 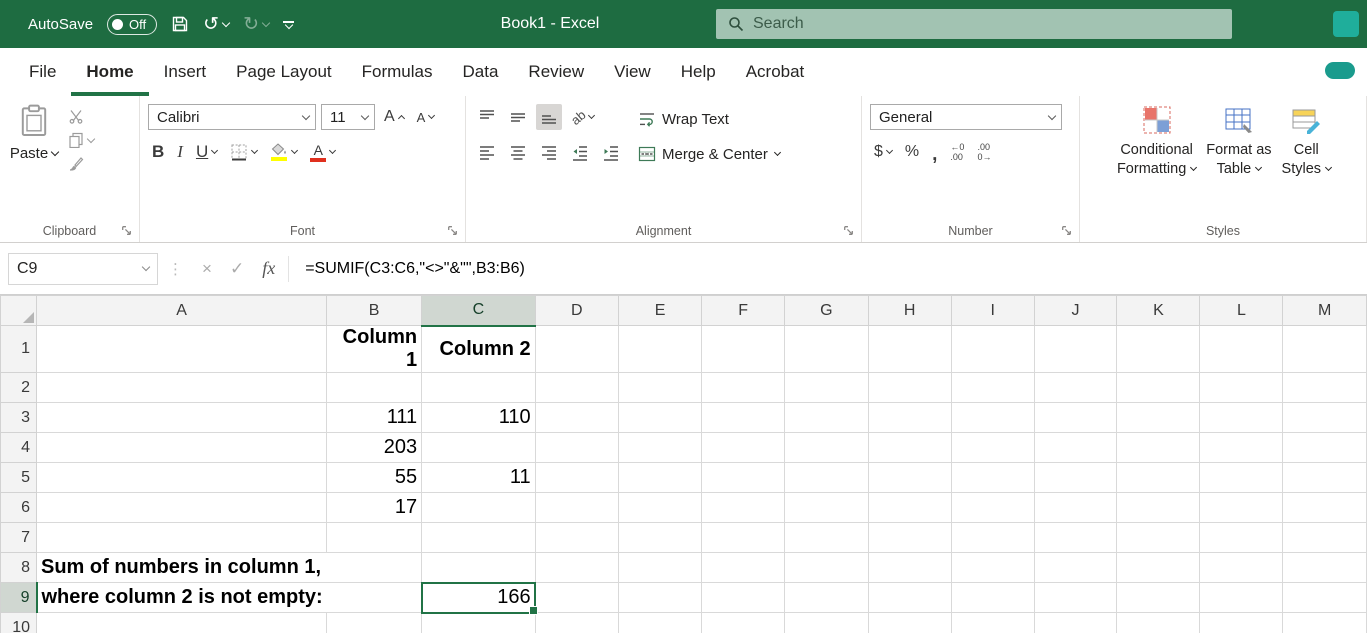 What do you see at coordinates (1324, 507) in the screenshot?
I see `cell-M6` at bounding box center [1324, 507].